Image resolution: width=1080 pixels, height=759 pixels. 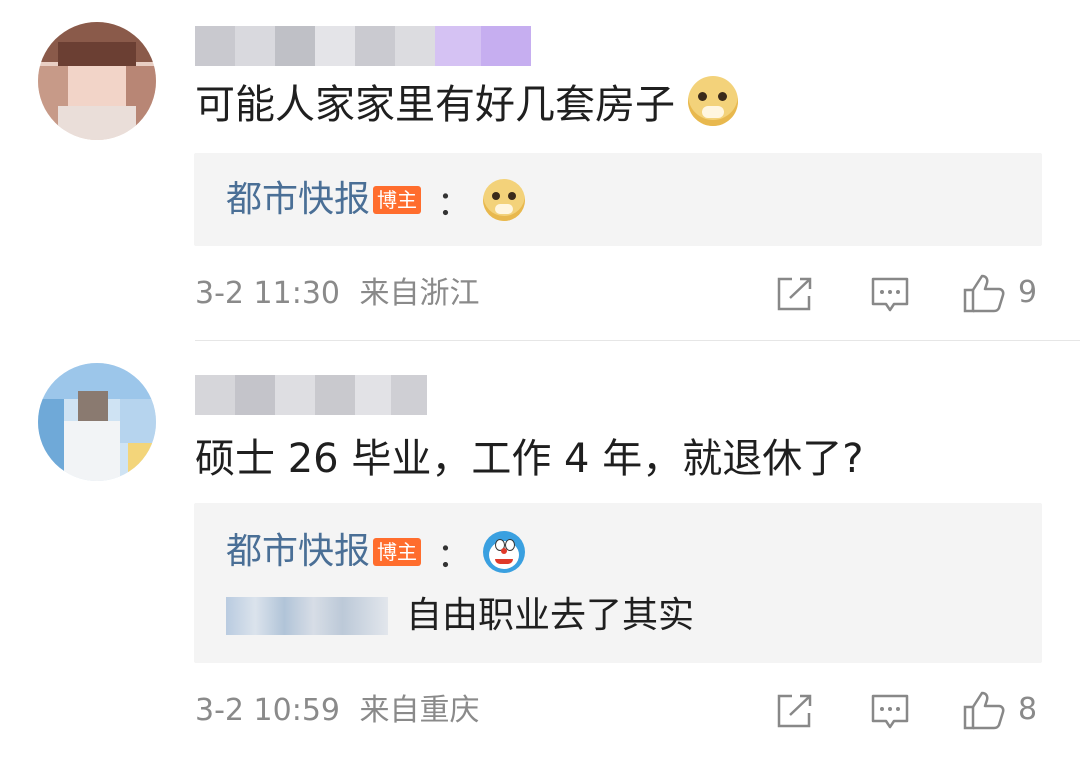 What do you see at coordinates (618, 199) in the screenshot?
I see `blogger-reply: 都市快报 博主 ：` at bounding box center [618, 199].